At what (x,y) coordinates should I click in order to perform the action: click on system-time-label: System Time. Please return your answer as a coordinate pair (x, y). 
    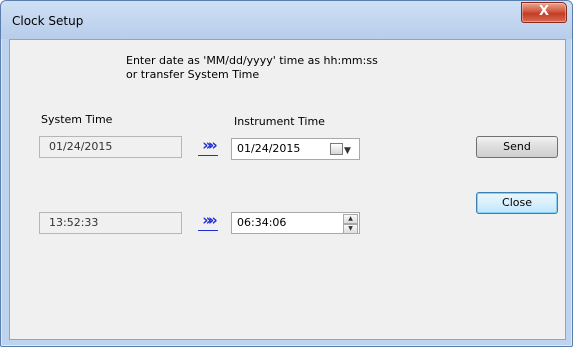
    Looking at the image, I should click on (77, 119).